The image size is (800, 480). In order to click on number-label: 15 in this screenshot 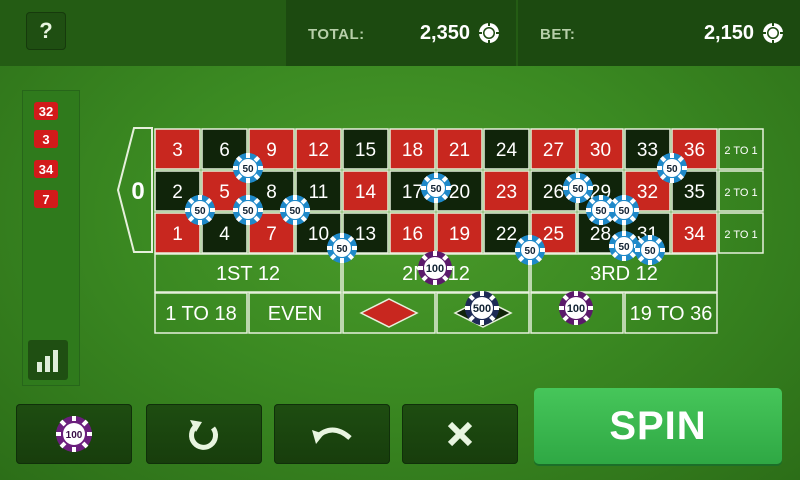, I will do `click(365, 150)`.